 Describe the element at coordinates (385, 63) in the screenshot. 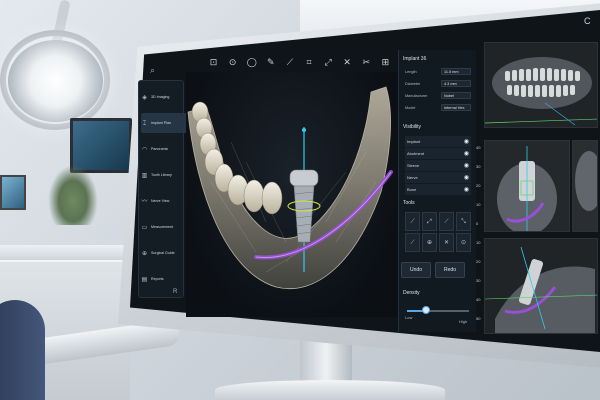

I see `grid-icon: ⊞` at that location.